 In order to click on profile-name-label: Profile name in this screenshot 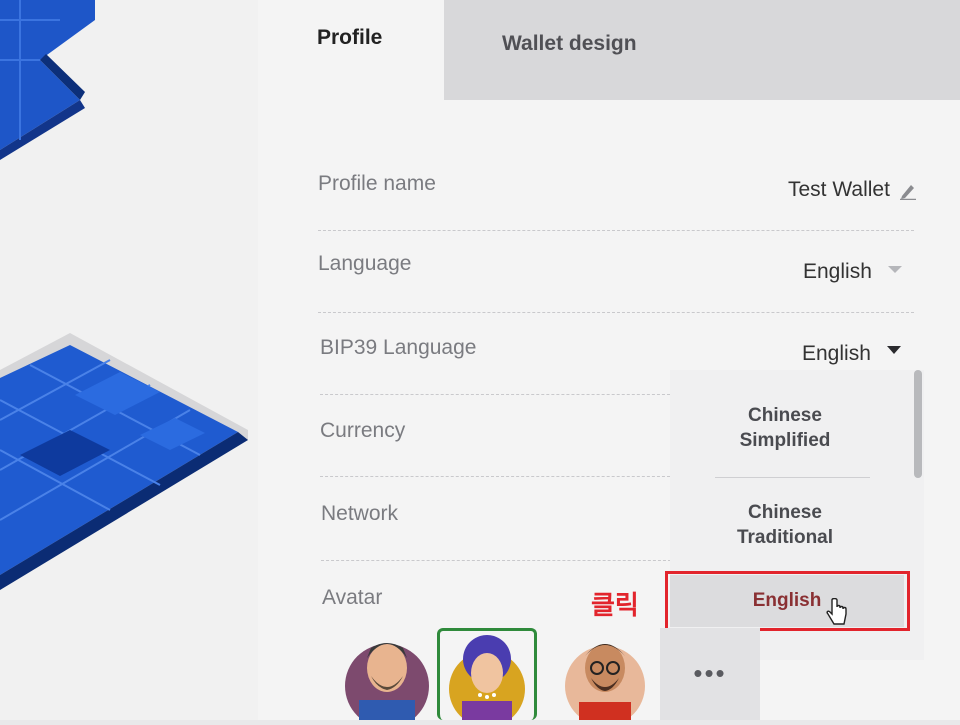, I will do `click(377, 183)`.